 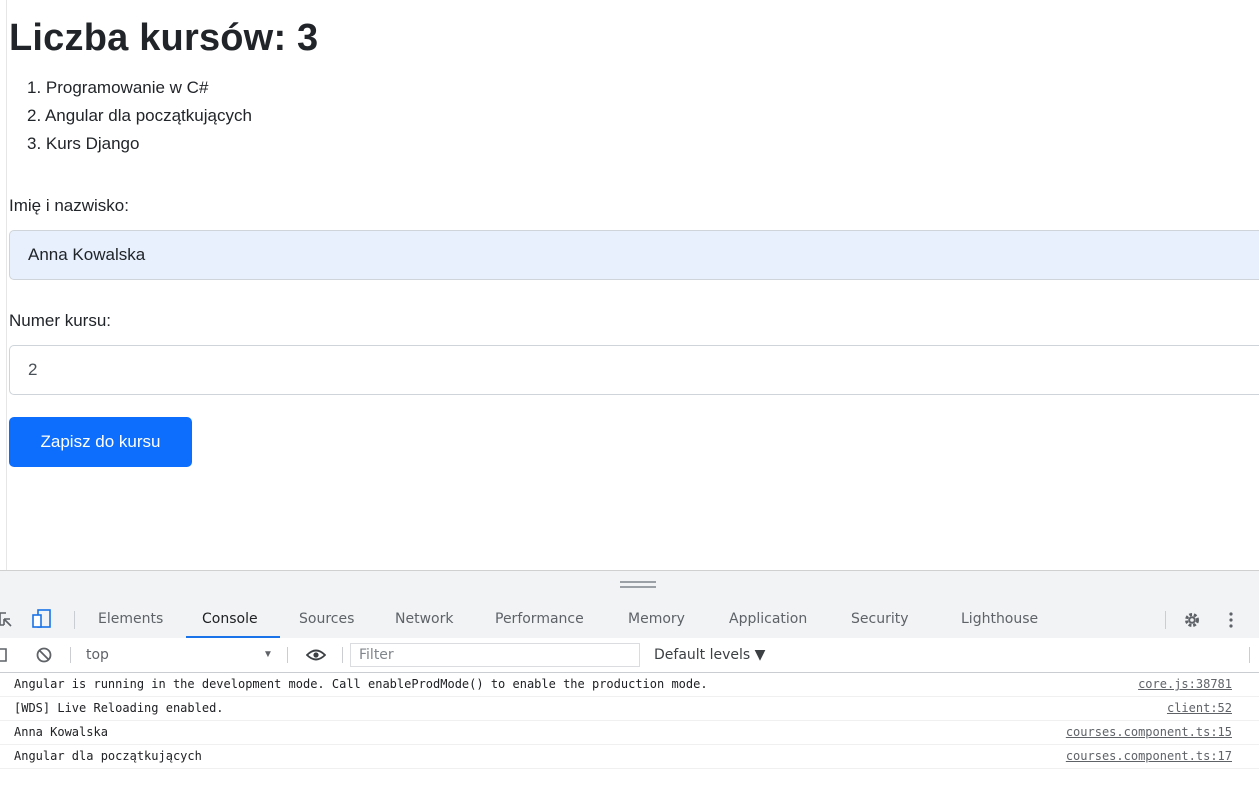 I want to click on tab-elements: Elements, so click(x=130, y=619).